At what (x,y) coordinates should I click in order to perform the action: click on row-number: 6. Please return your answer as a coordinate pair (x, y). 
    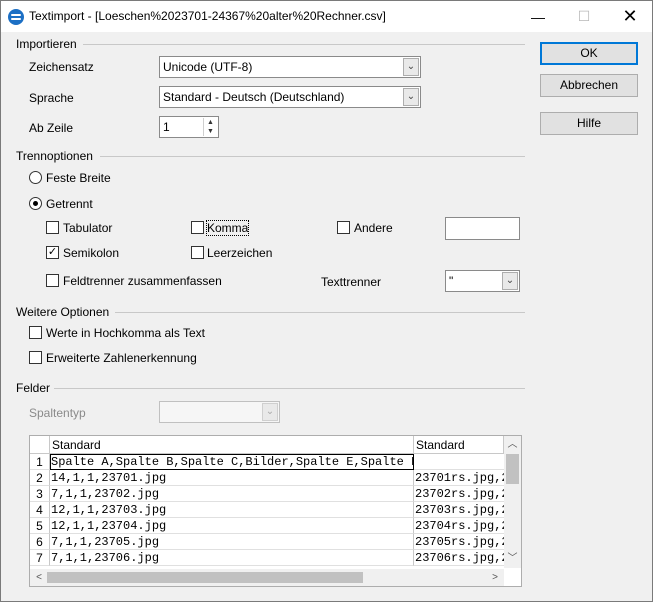
    Looking at the image, I should click on (40, 542).